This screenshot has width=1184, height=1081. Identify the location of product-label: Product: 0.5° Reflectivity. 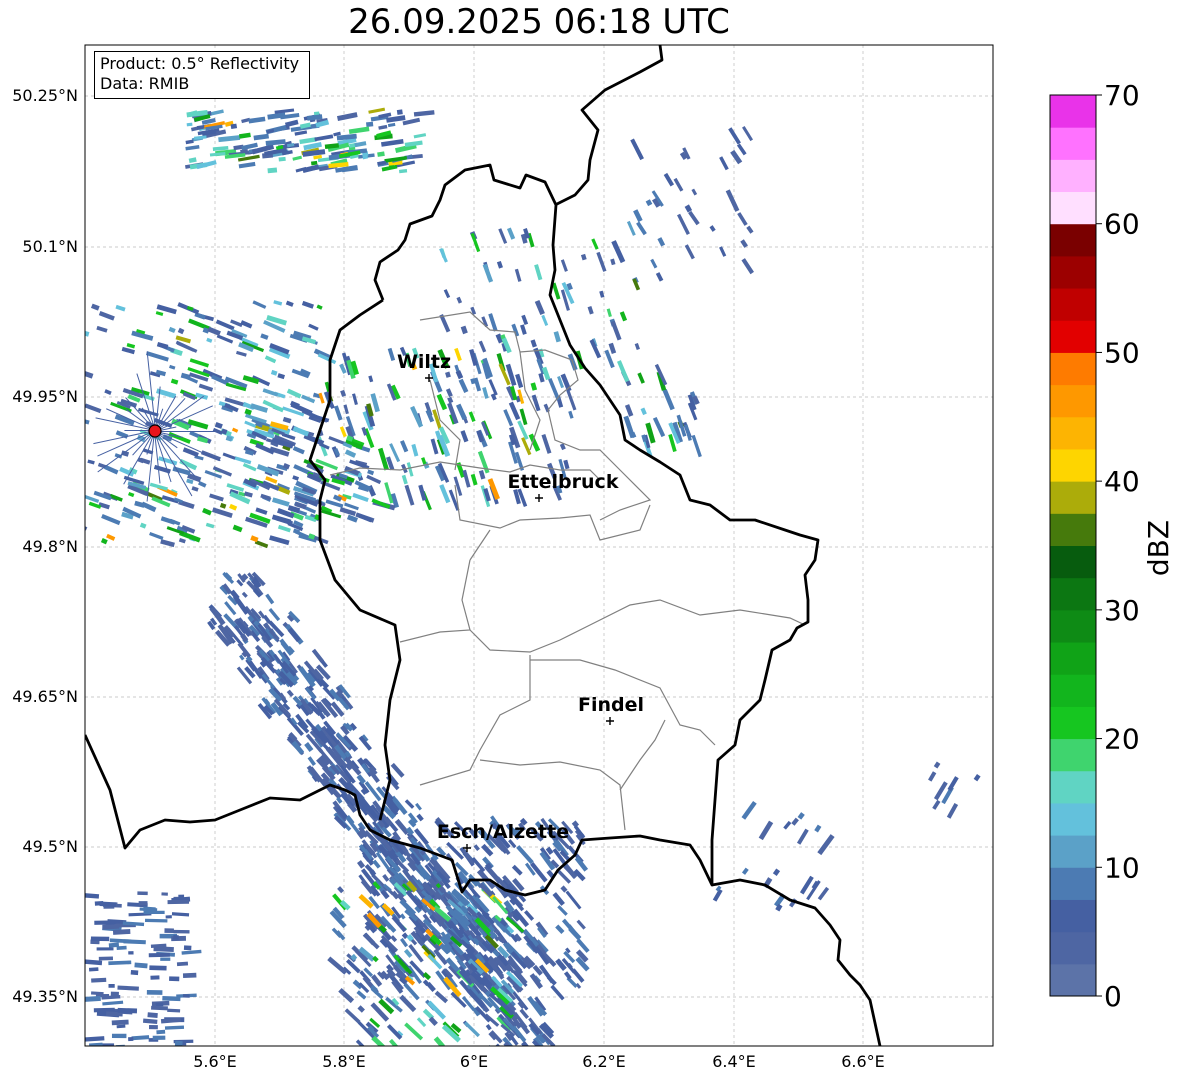
(200, 63).